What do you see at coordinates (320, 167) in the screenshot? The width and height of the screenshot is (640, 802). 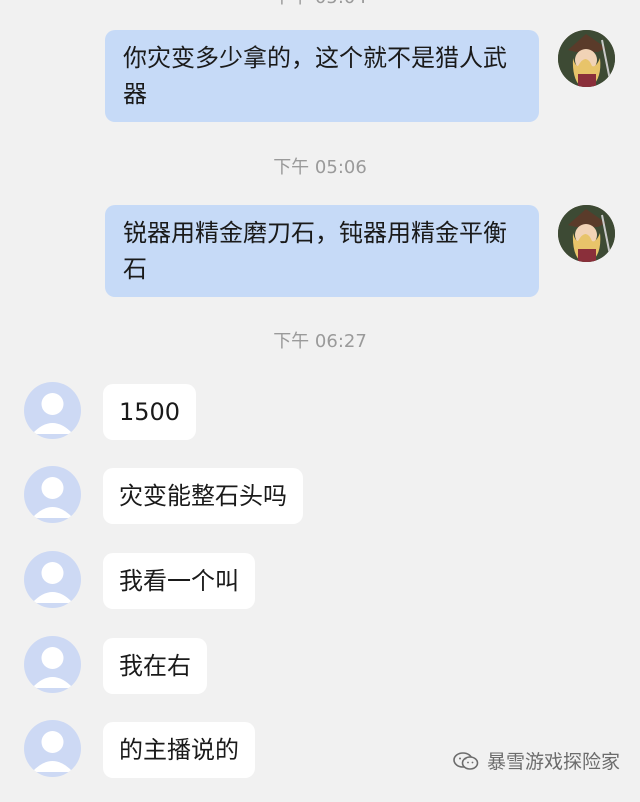 I see `timestamp: 下午 05:06` at bounding box center [320, 167].